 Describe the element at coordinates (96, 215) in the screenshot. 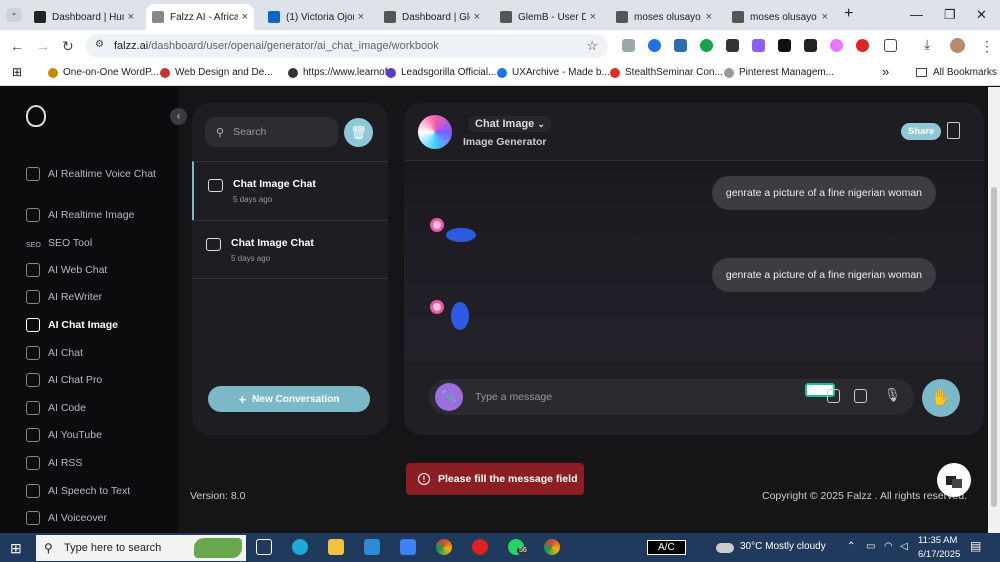

I see `sidebar-item-ai-realtime-image: AI Realtime Image` at that location.